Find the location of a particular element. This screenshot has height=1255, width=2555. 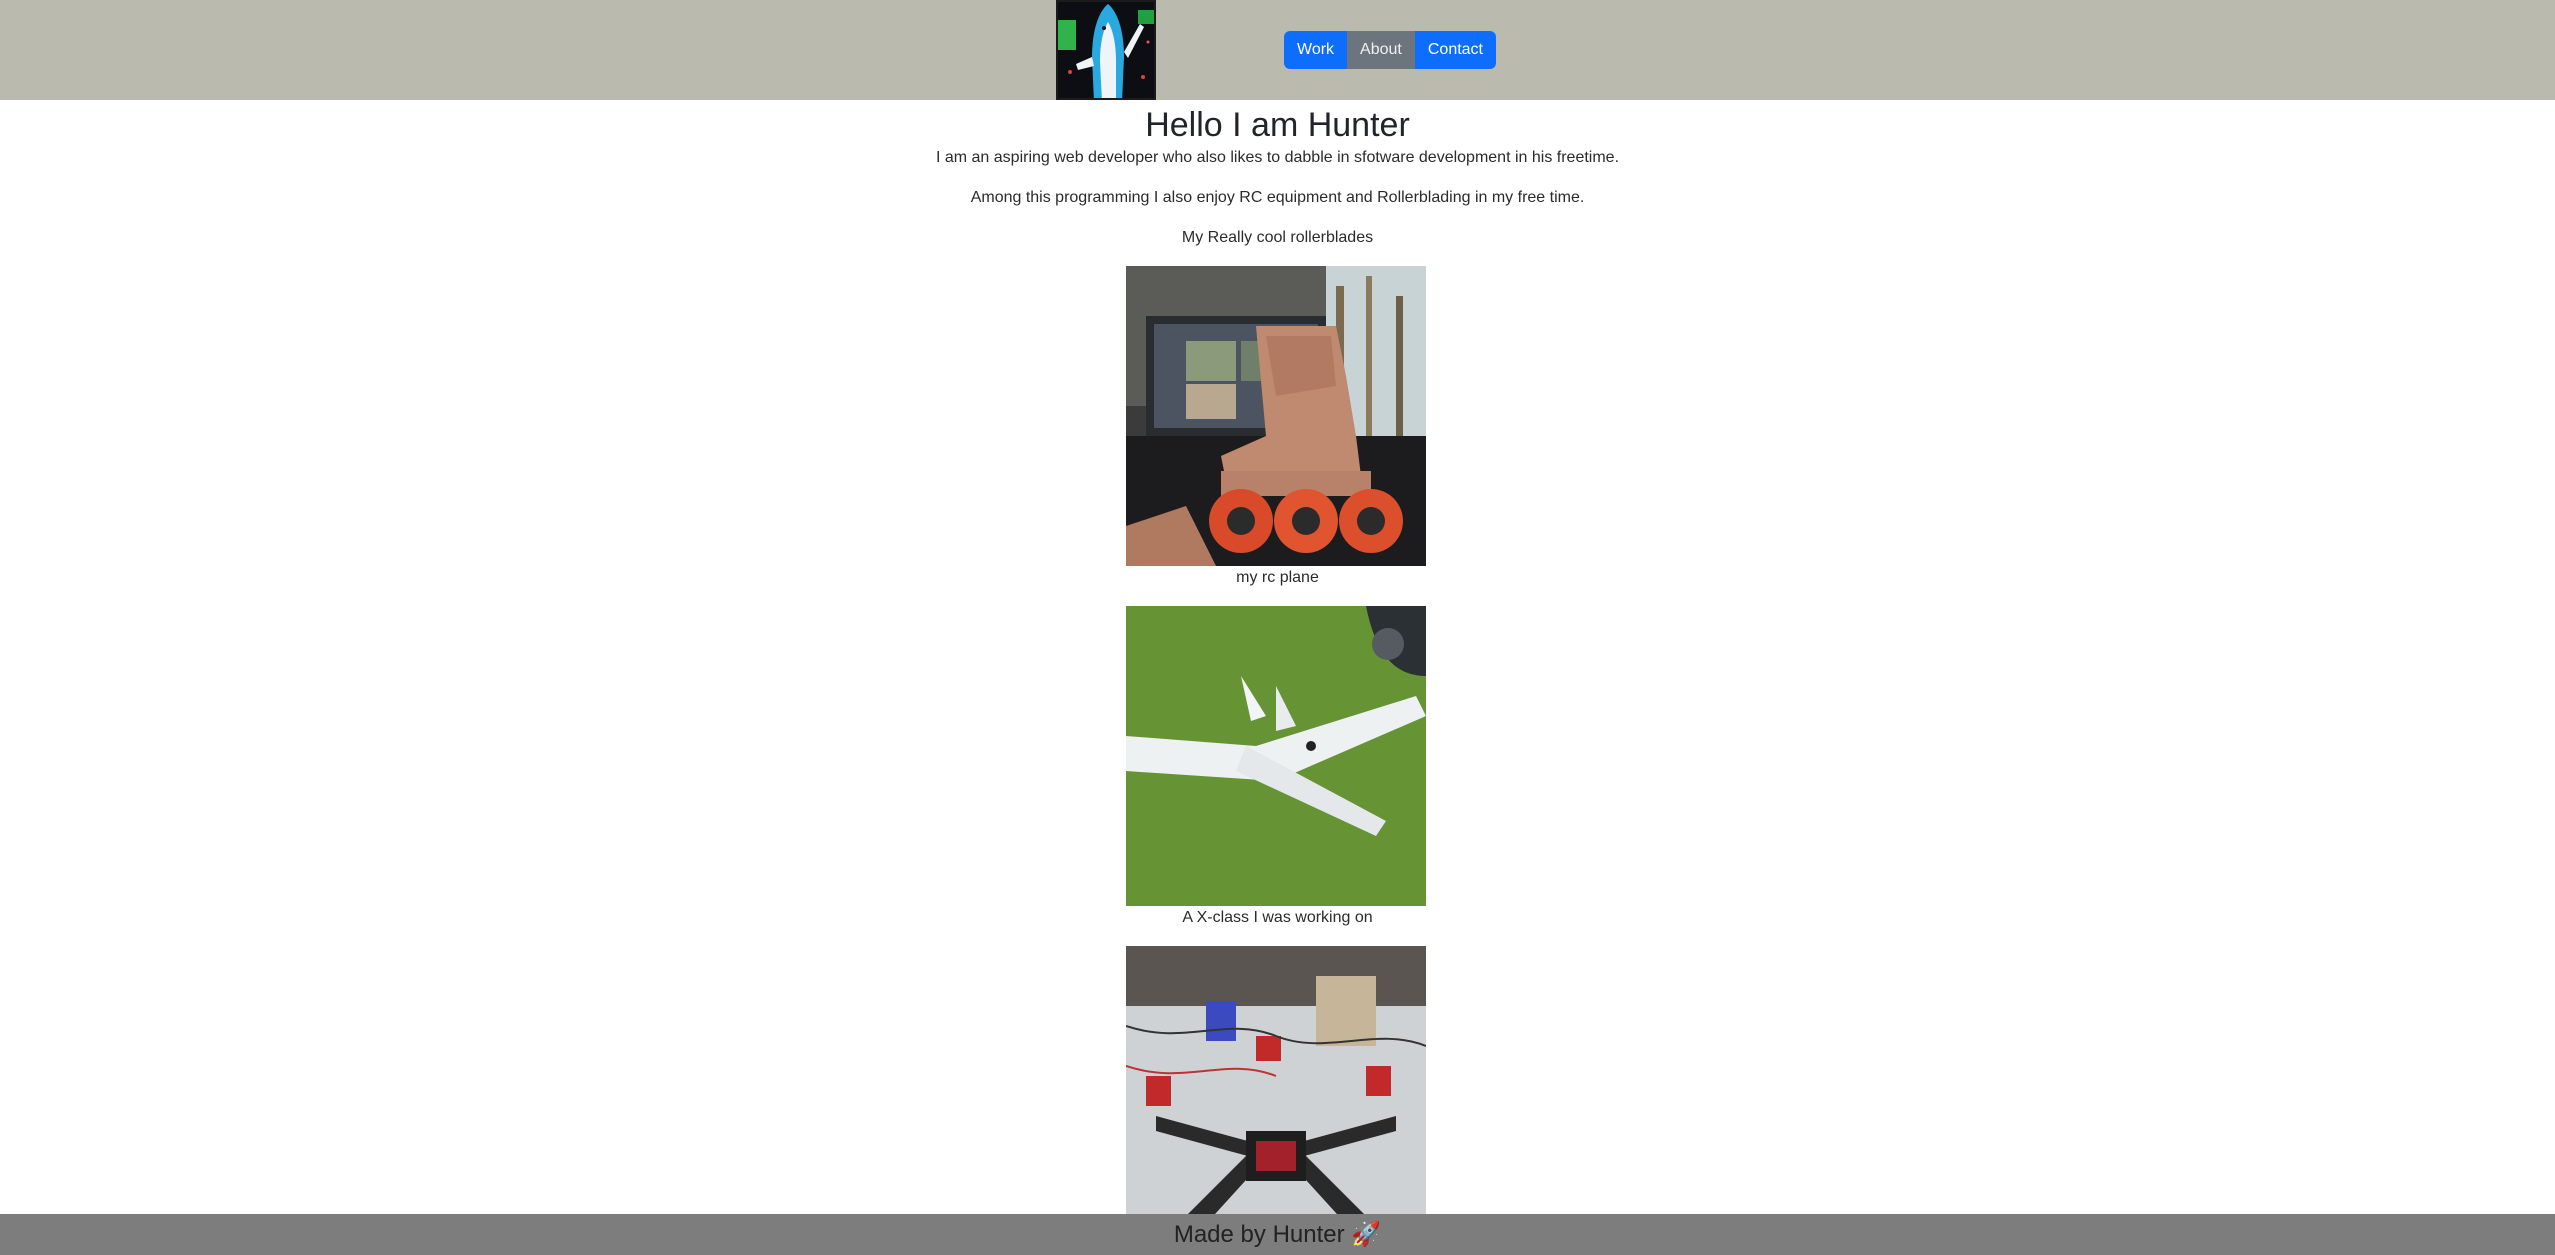

rollerblades-caption: My Really cool rollerblades is located at coordinates (1277, 237).